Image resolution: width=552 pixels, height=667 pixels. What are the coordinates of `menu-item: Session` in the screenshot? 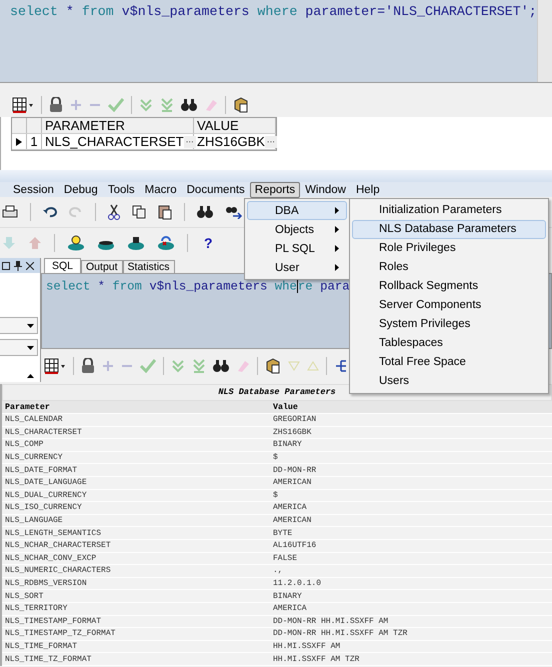 It's located at (33, 190).